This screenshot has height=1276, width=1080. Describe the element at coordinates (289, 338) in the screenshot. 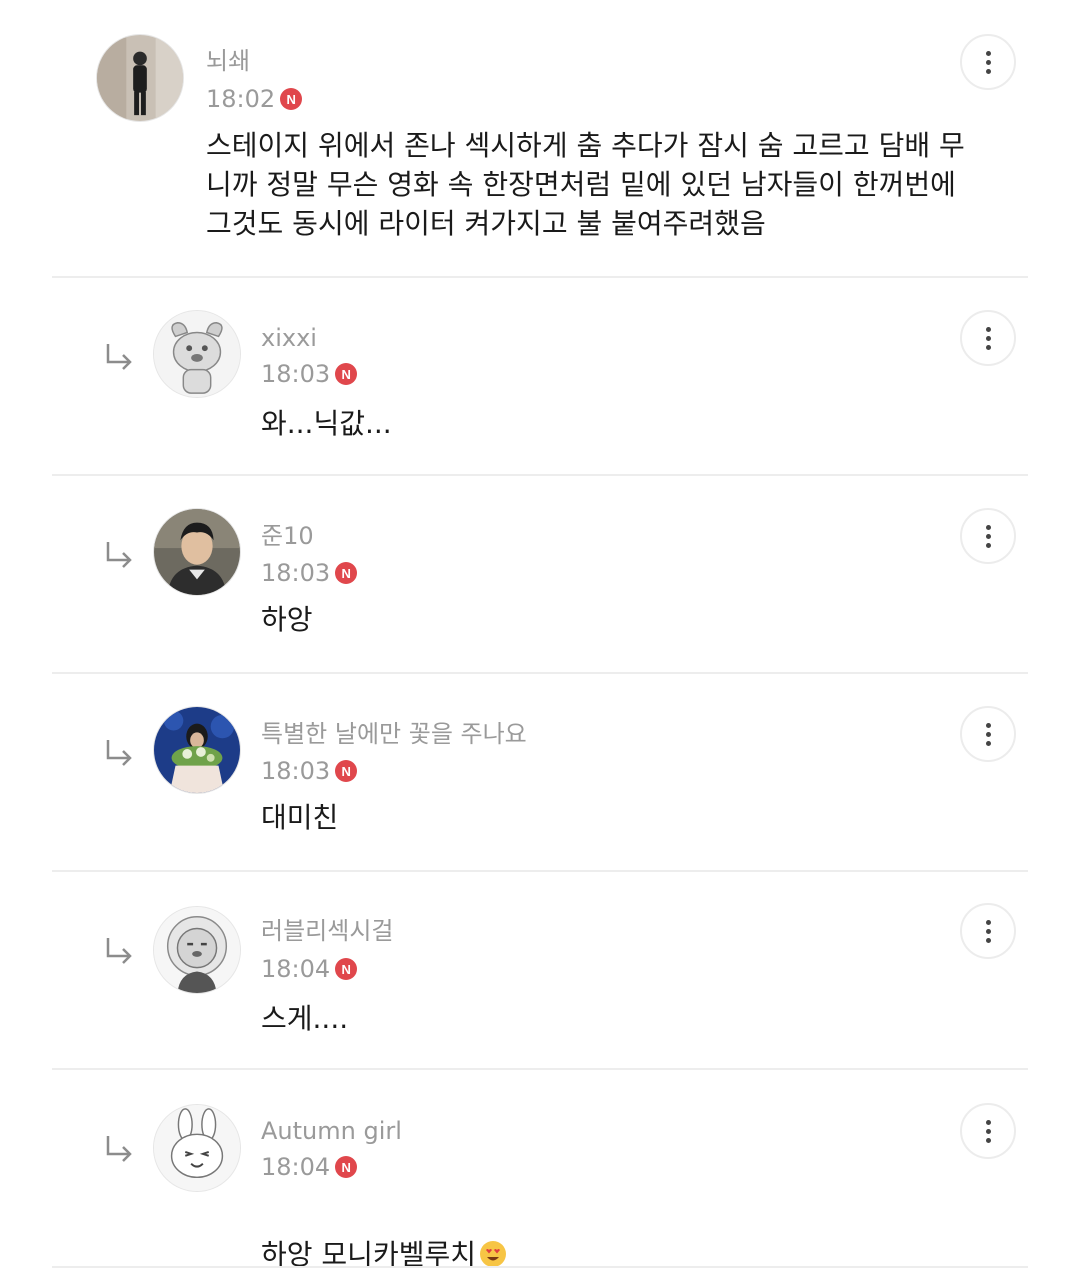

I see `comment-author: xixxi` at that location.